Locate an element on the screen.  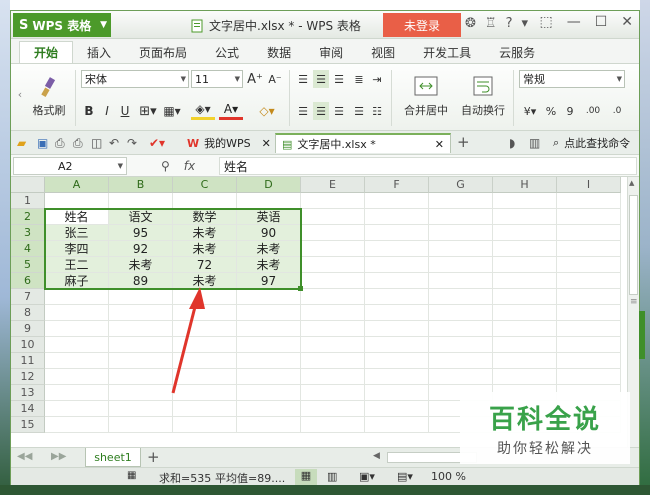
watermark: 百科全说 助你轻松解决 is located at coordinates (545, 428).